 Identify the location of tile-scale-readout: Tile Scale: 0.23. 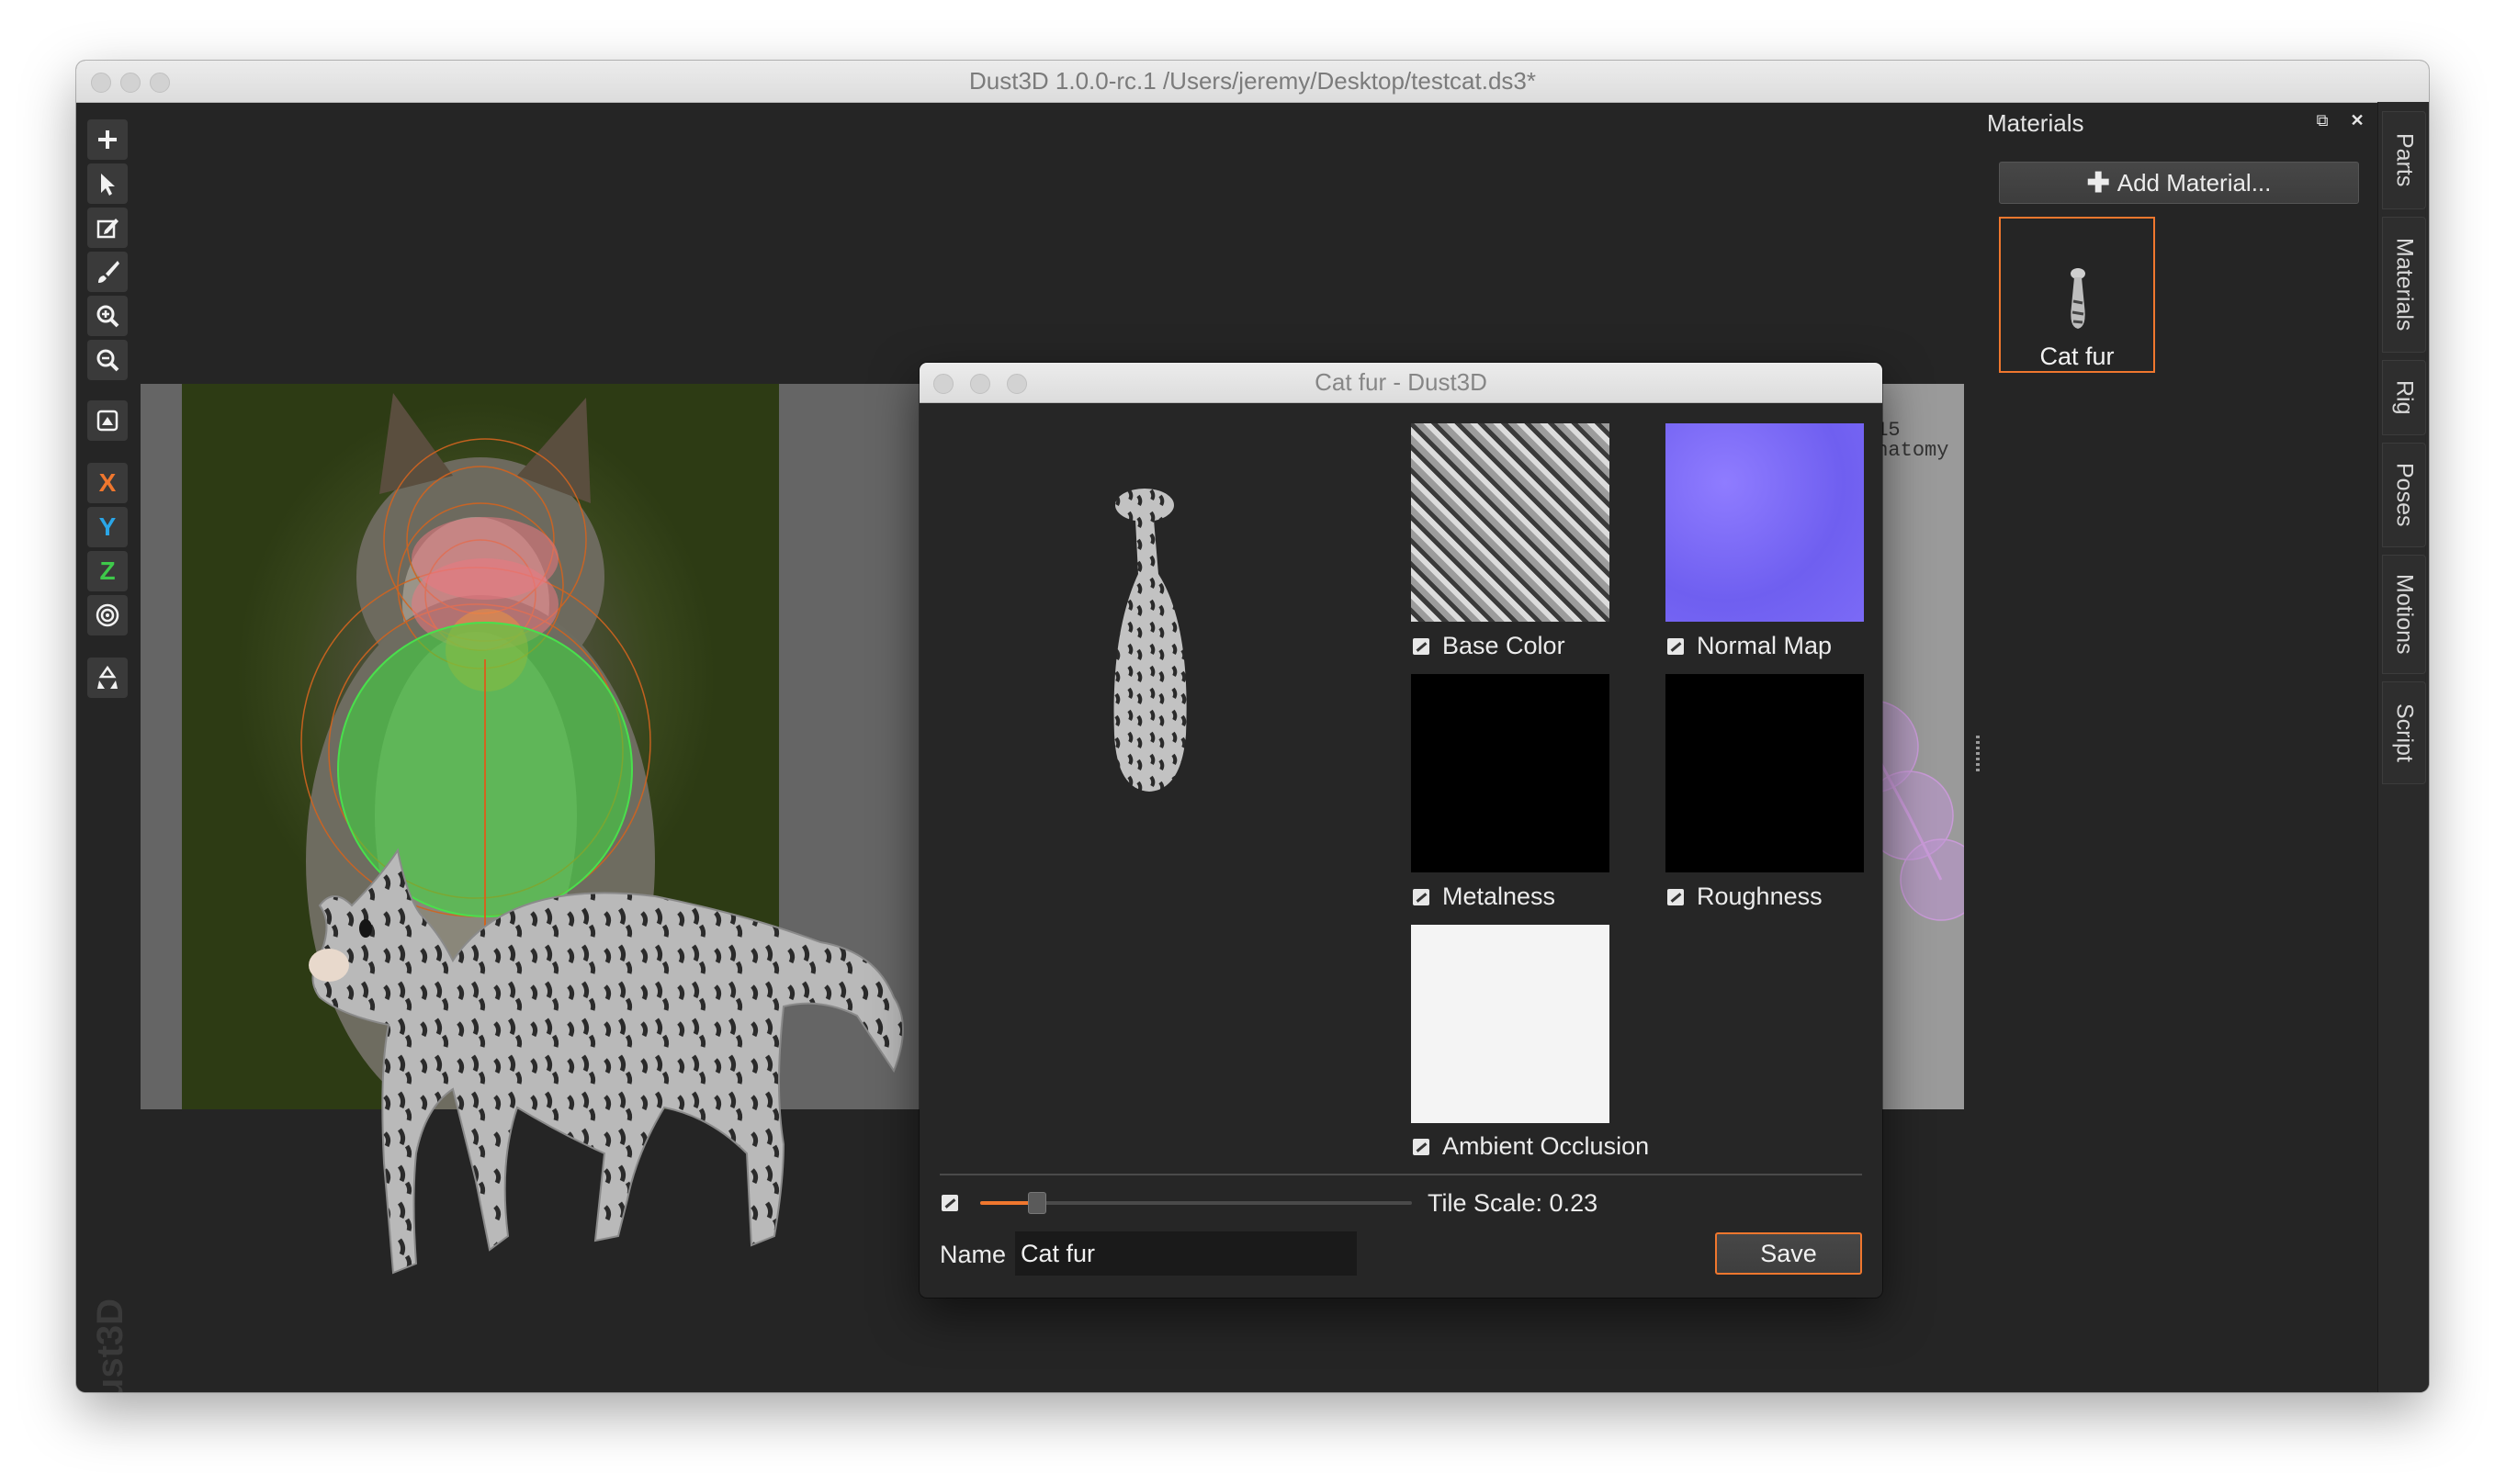
(1513, 1203).